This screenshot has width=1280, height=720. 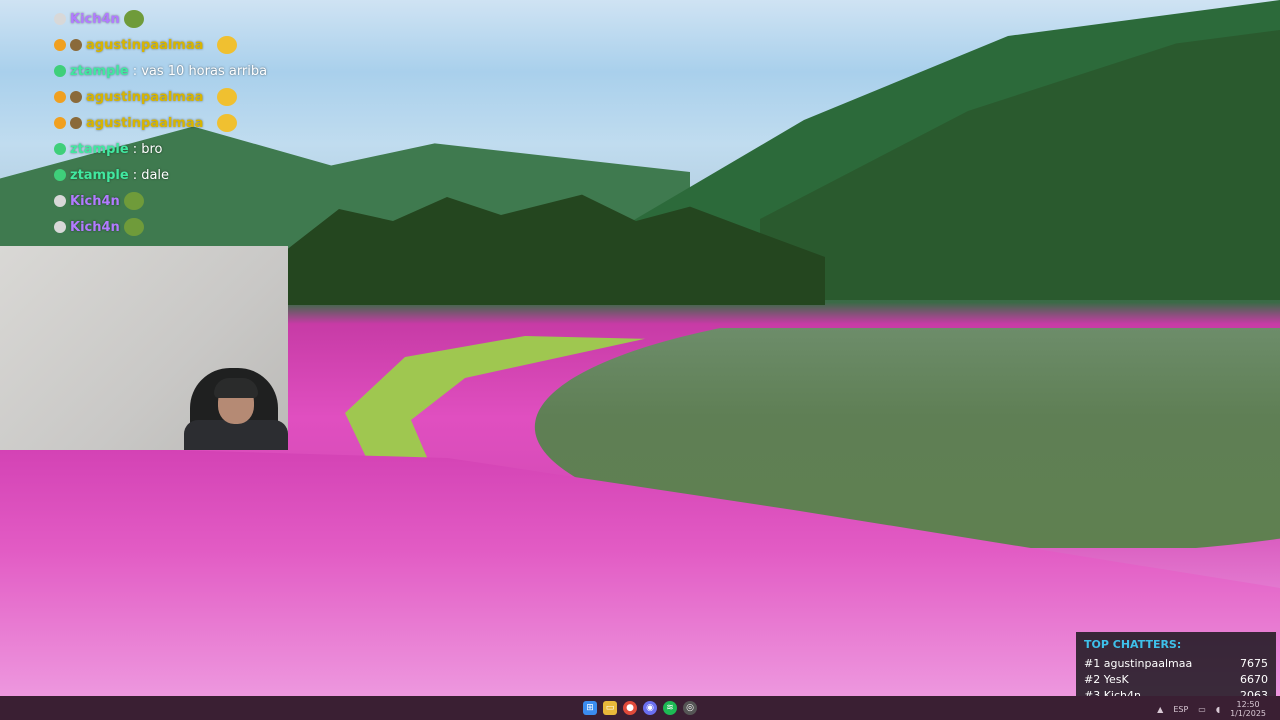 What do you see at coordinates (200, 71) in the screenshot?
I see `chat-message: : vas 10 horas arriba` at bounding box center [200, 71].